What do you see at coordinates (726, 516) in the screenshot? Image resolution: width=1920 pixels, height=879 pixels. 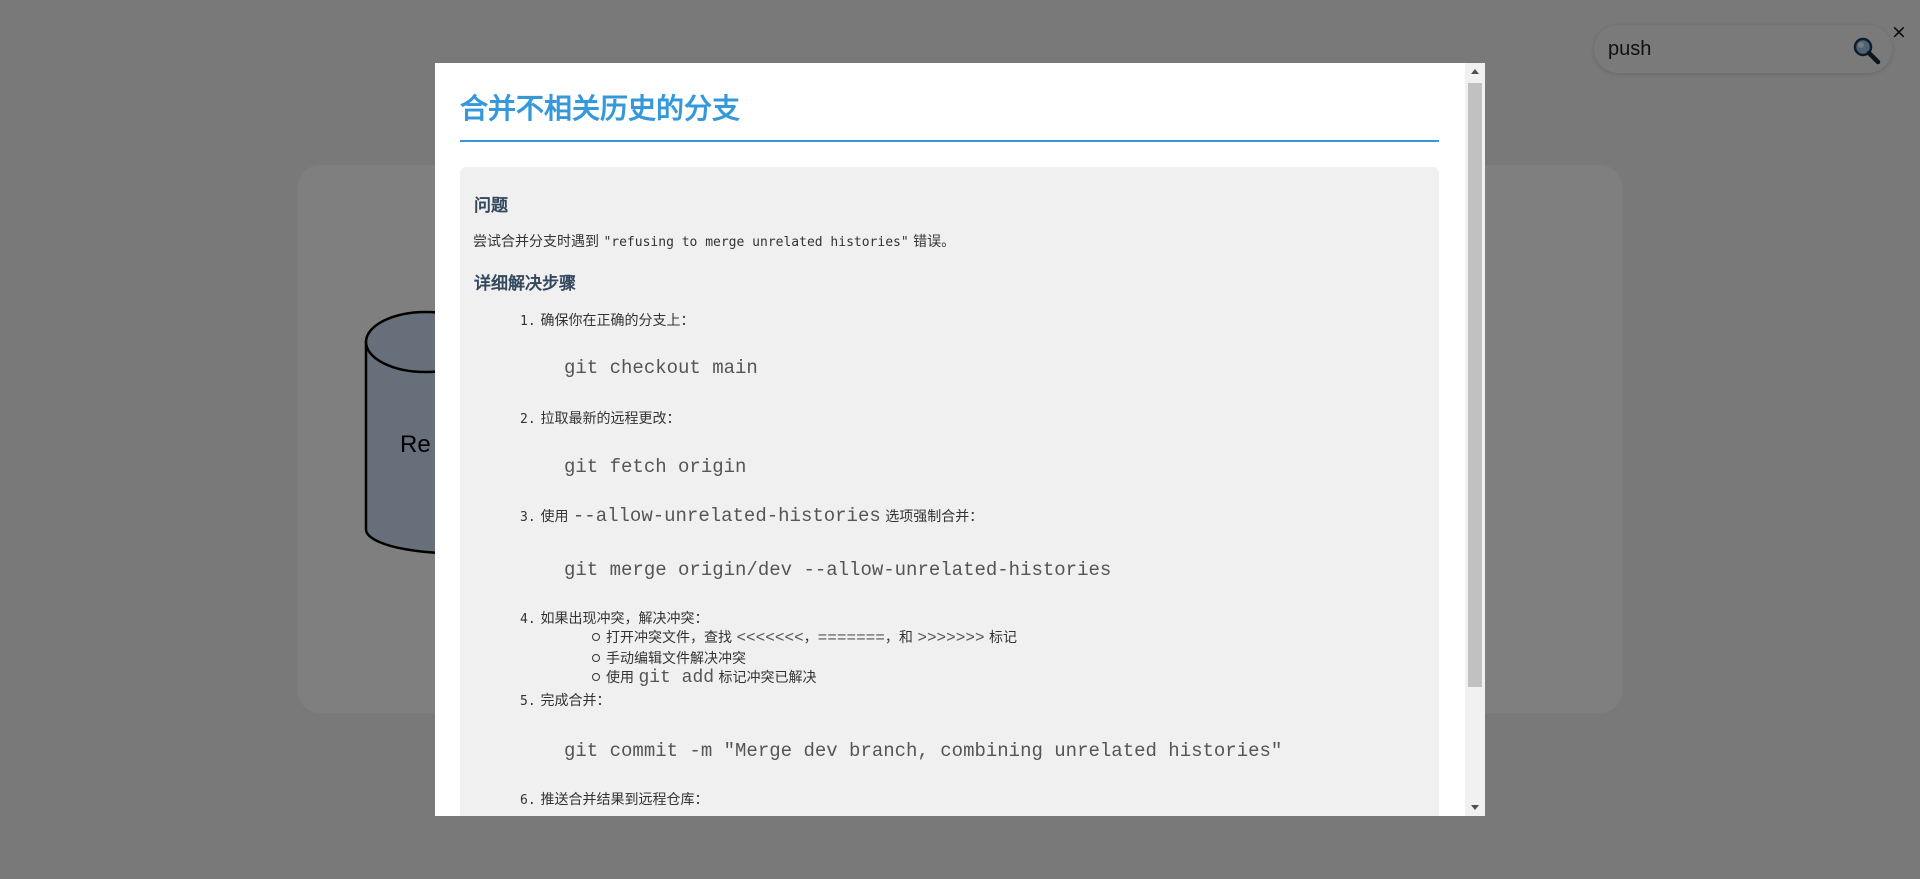 I see `inline-code: --allow-unrelated-histories` at bounding box center [726, 516].